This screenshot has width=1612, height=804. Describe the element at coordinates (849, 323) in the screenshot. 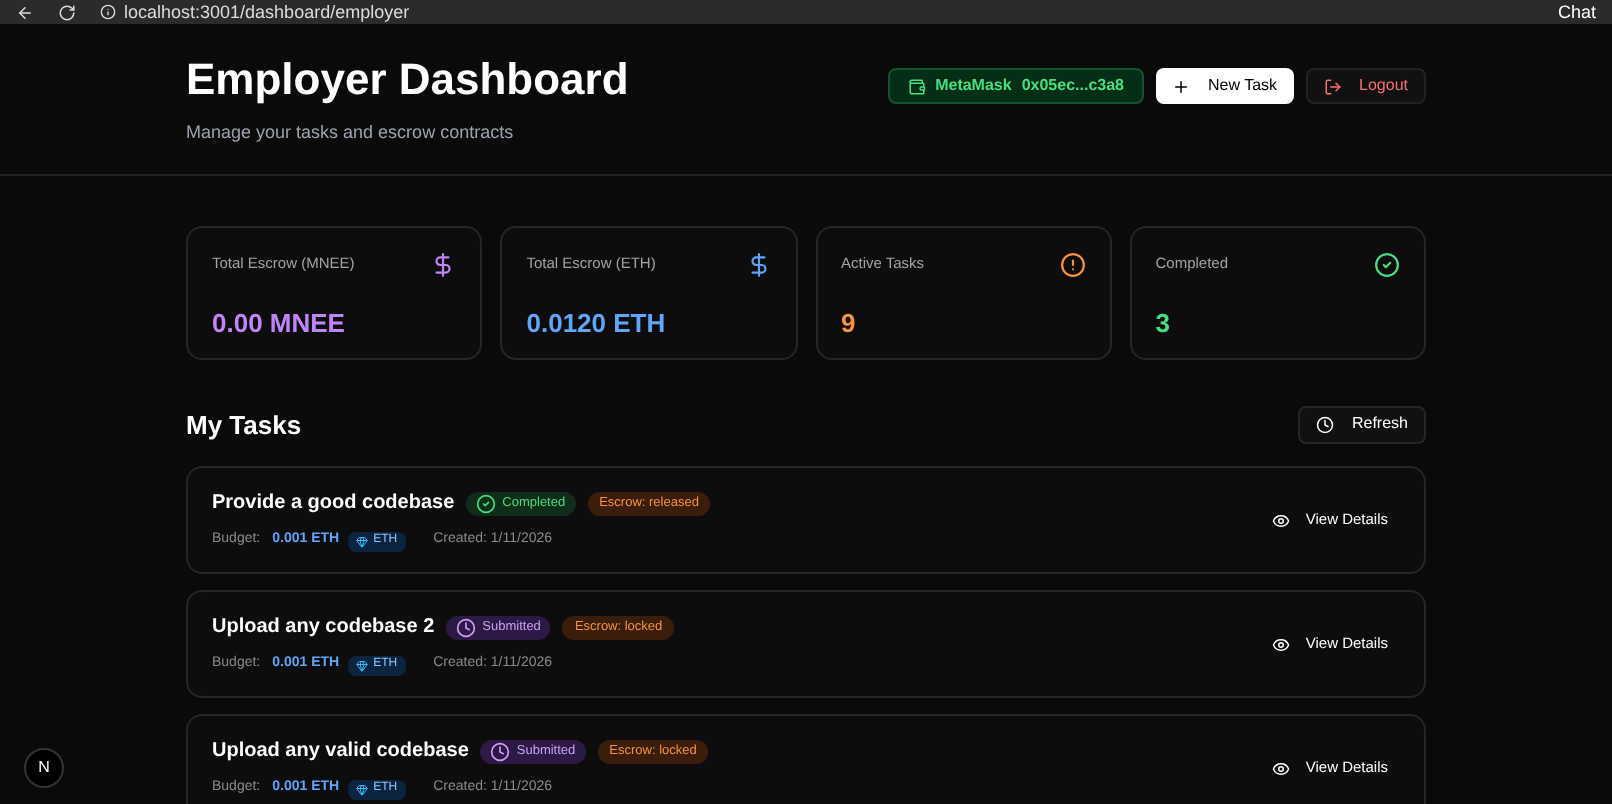

I see `stat-value: 9` at that location.